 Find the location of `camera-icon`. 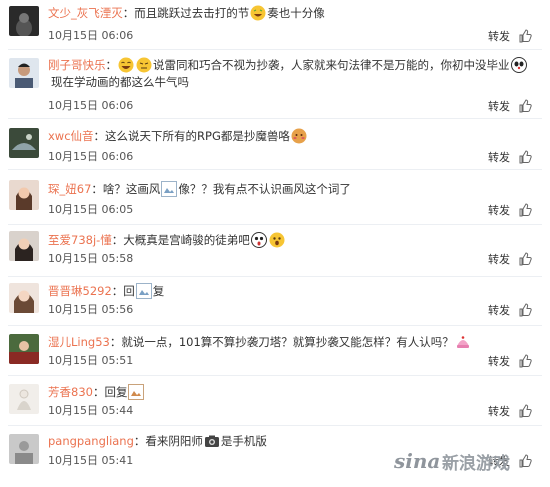

camera-icon is located at coordinates (211, 441).